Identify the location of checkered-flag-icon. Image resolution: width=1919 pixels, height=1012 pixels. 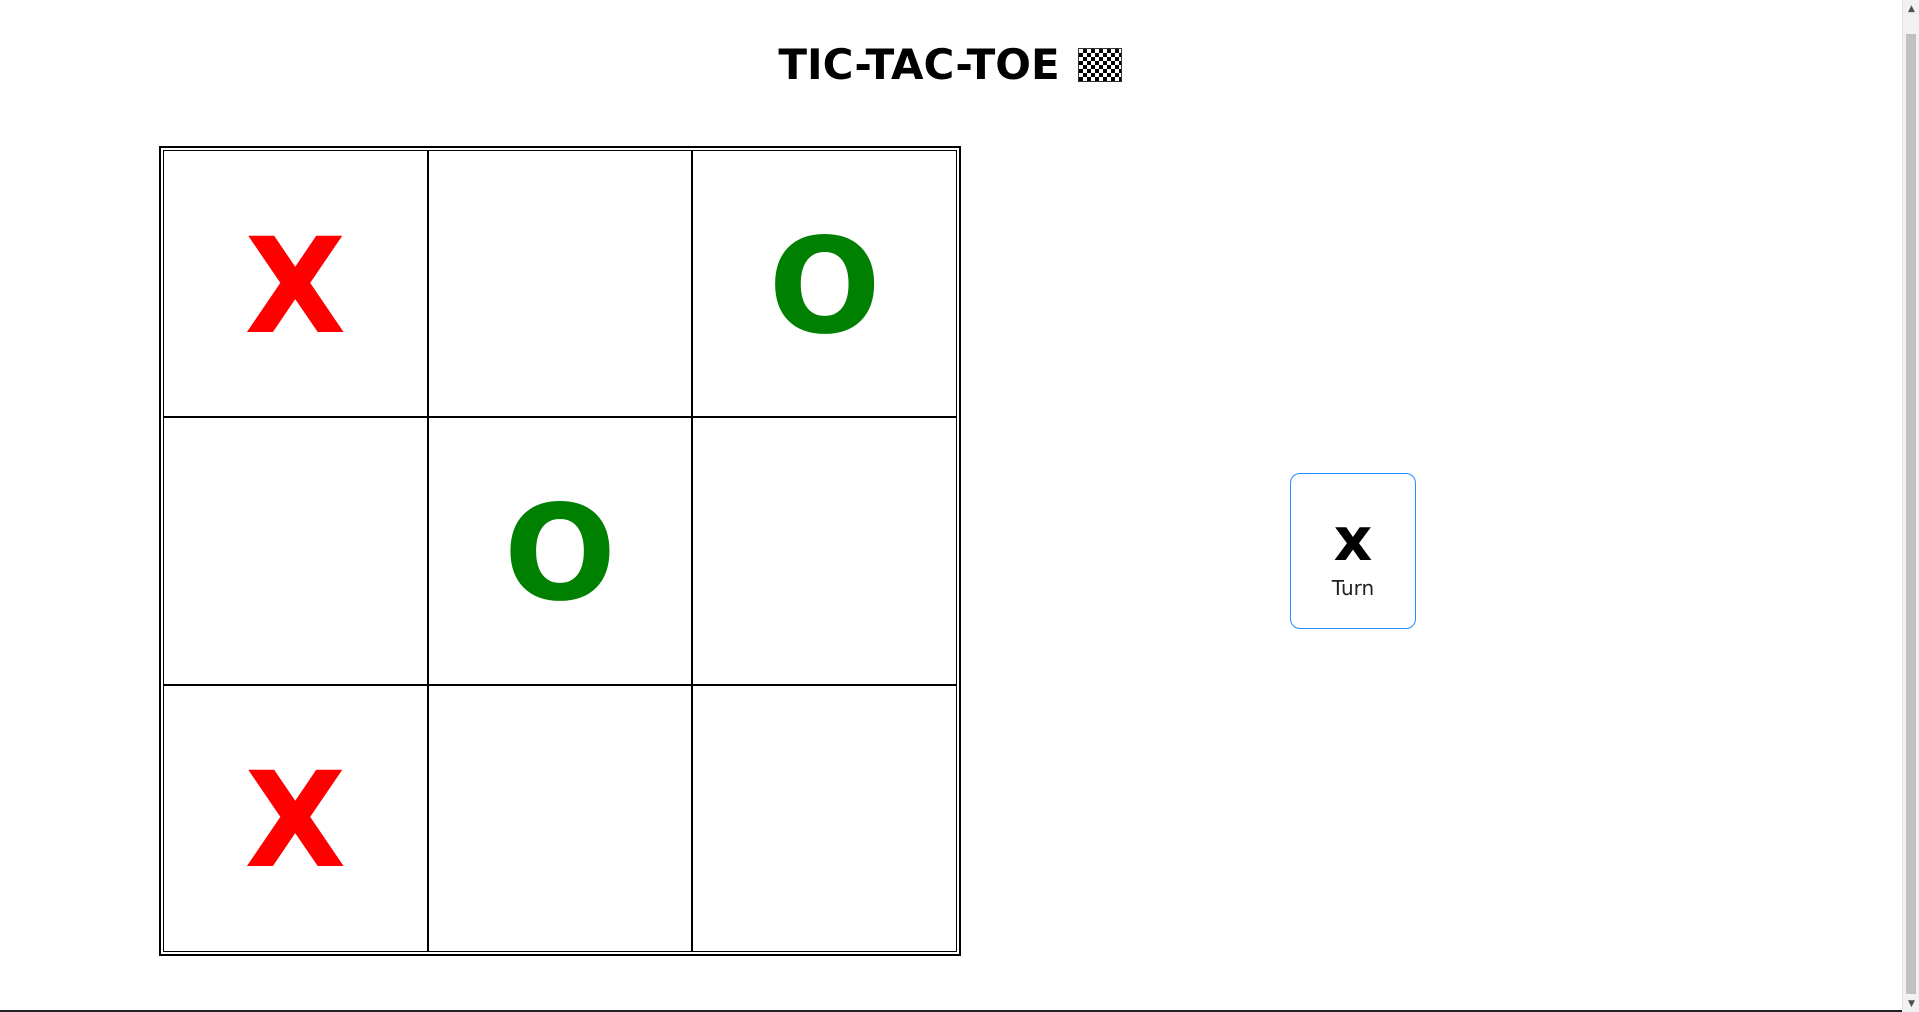
(1099, 64).